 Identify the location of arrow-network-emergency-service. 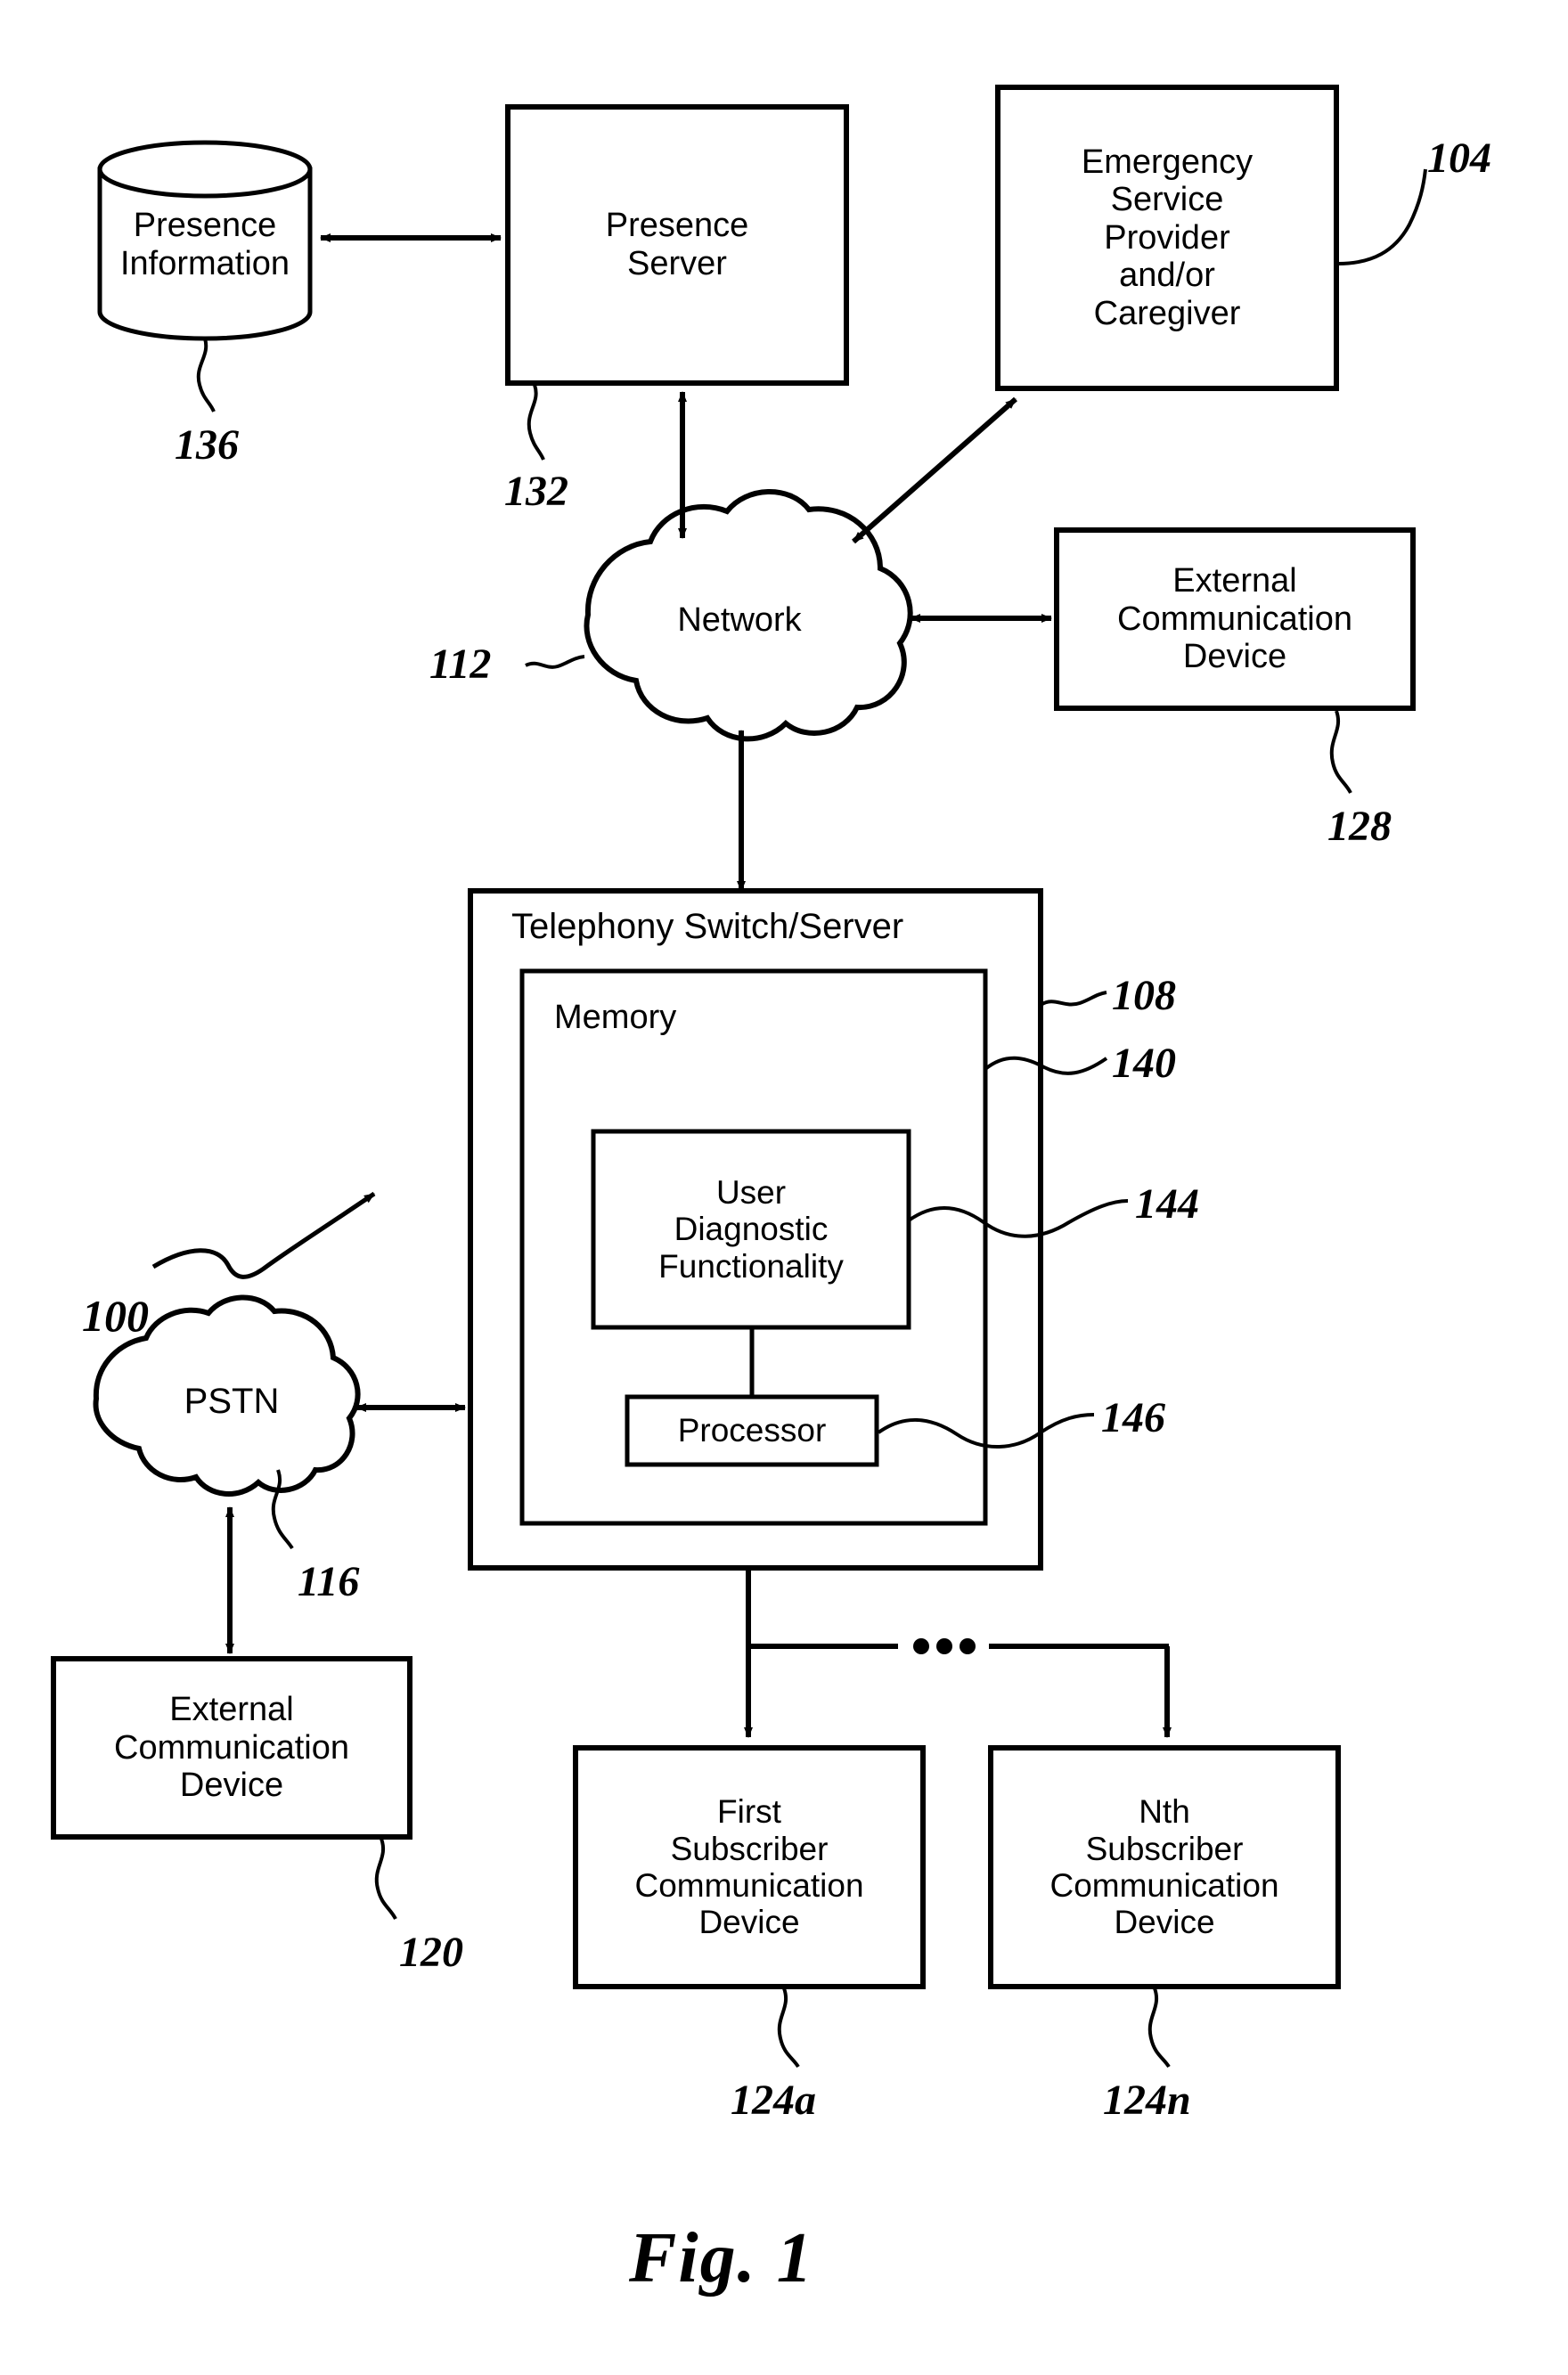
(934, 470).